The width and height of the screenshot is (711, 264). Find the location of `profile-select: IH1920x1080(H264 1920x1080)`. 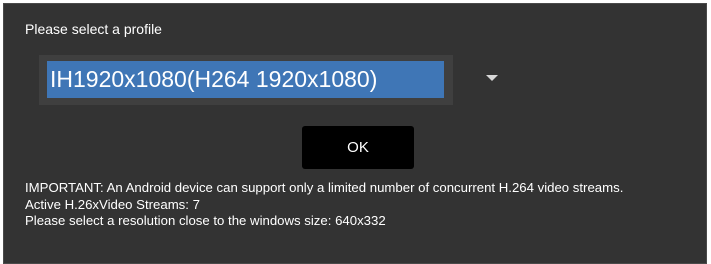

profile-select: IH1920x1080(H264 1920x1080) is located at coordinates (246, 80).